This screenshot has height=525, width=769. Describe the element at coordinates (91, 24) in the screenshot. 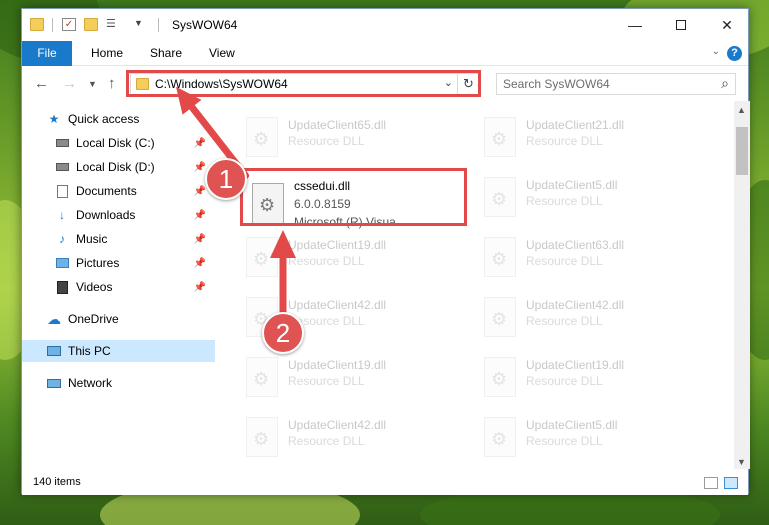

I see `new-folder-icon` at that location.